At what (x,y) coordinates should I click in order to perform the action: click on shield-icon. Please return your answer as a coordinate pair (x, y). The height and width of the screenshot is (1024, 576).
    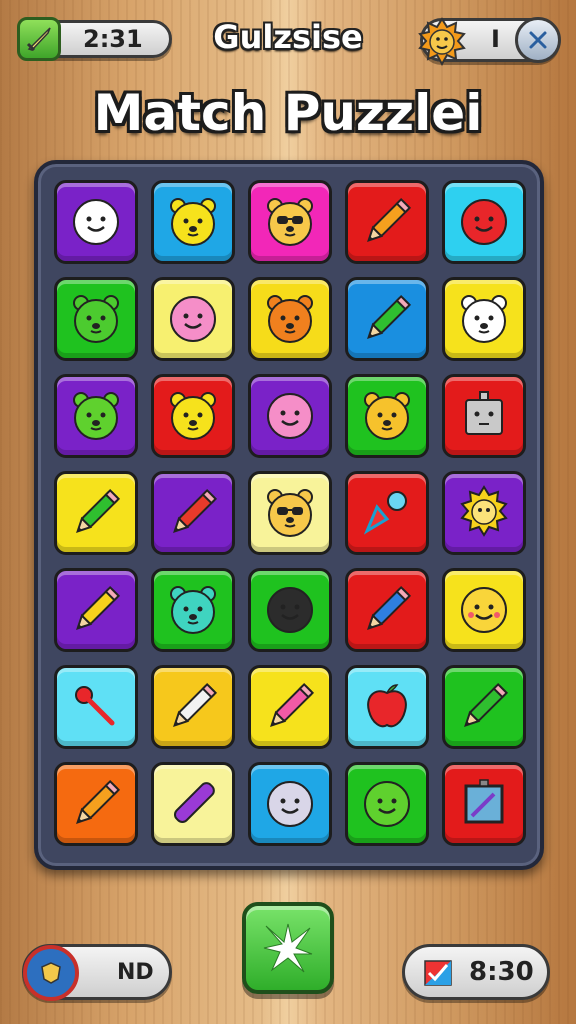
    Looking at the image, I should click on (51, 973).